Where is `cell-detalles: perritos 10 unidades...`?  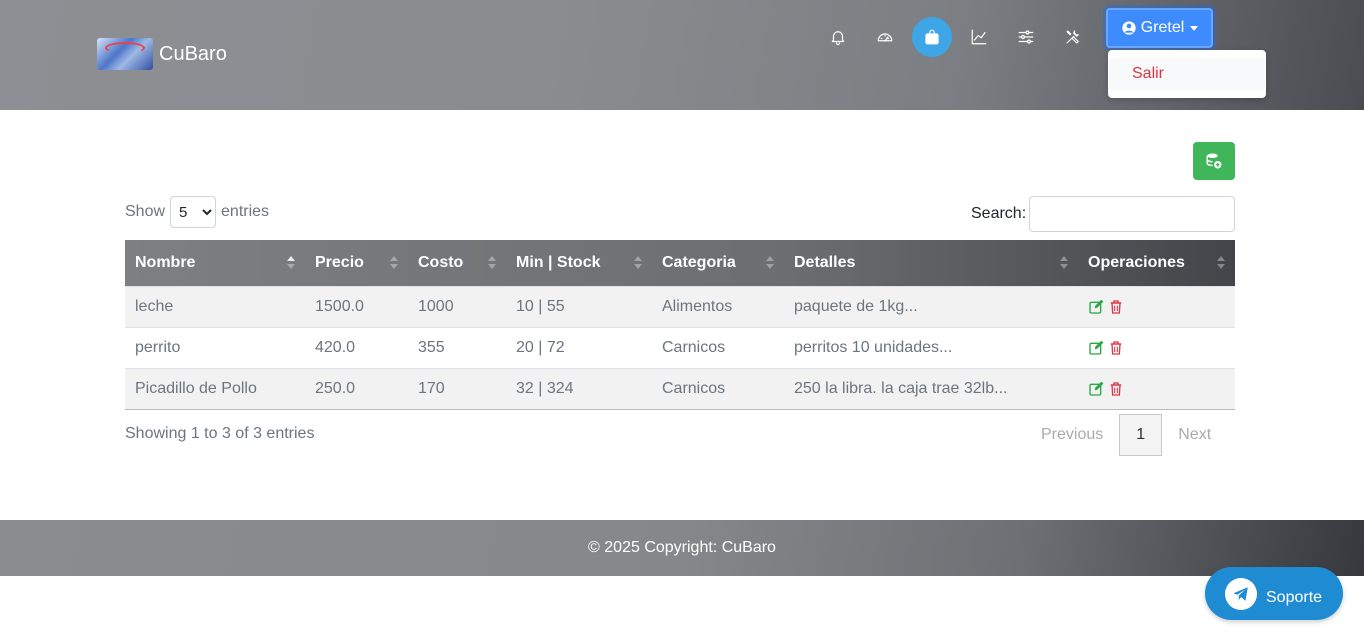
cell-detalles: perritos 10 unidades... is located at coordinates (931, 347).